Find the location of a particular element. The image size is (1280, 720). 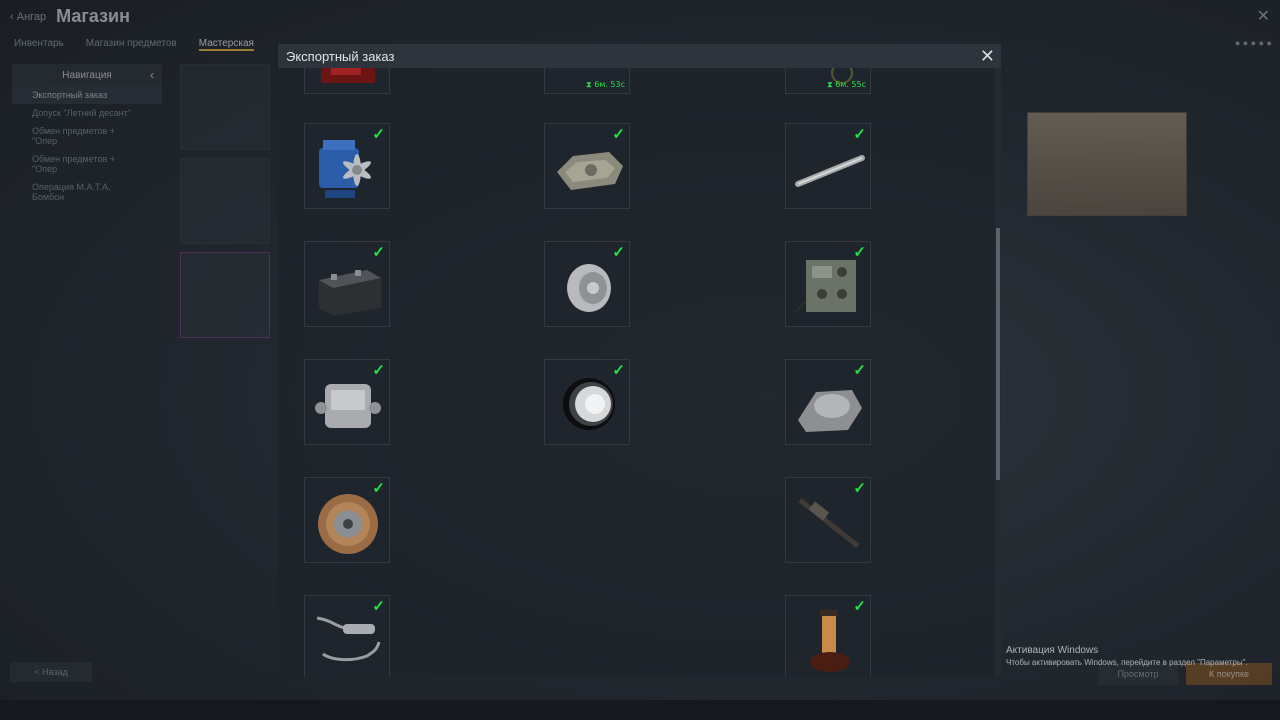

bg-nav-item: Допуск "Летний десант" is located at coordinates (81, 113).